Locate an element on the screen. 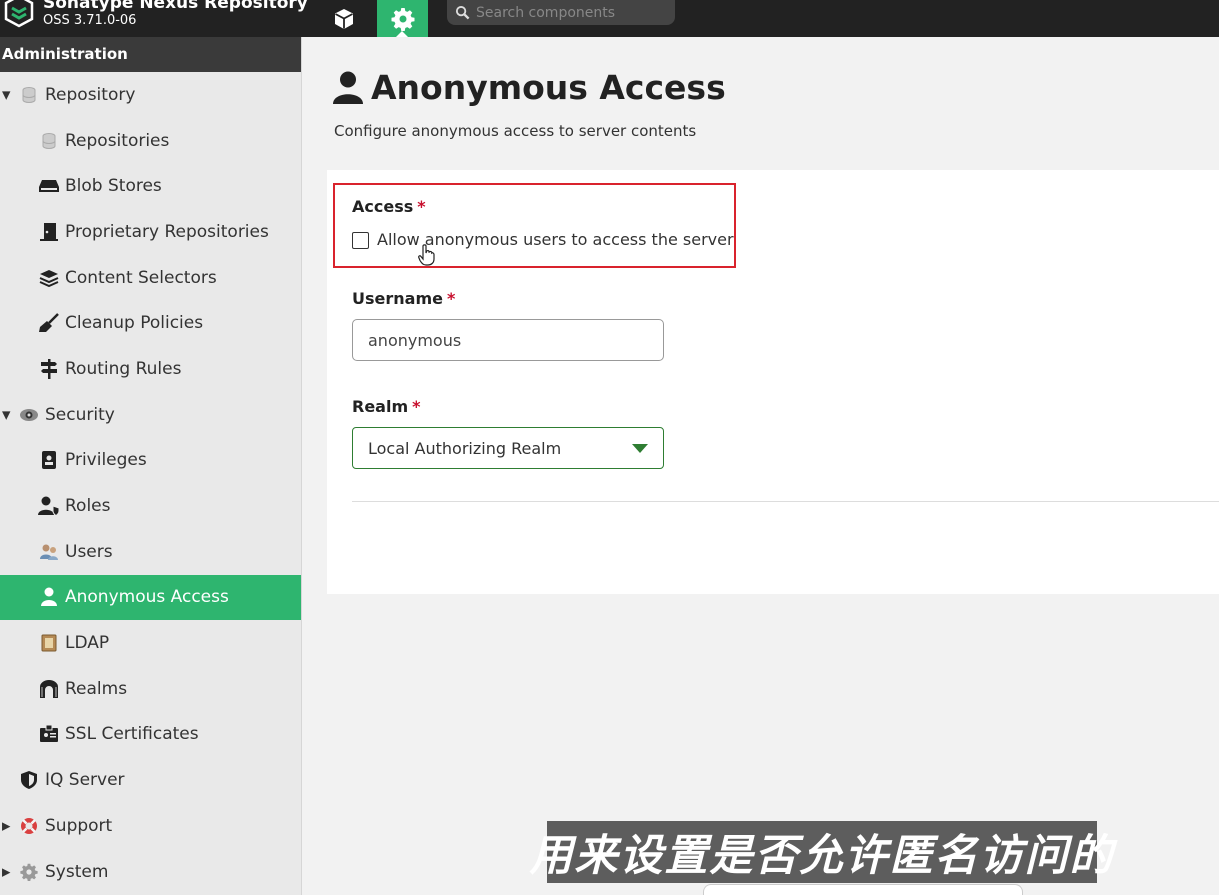 The width and height of the screenshot is (1219, 895). broom-icon is located at coordinates (49, 323).